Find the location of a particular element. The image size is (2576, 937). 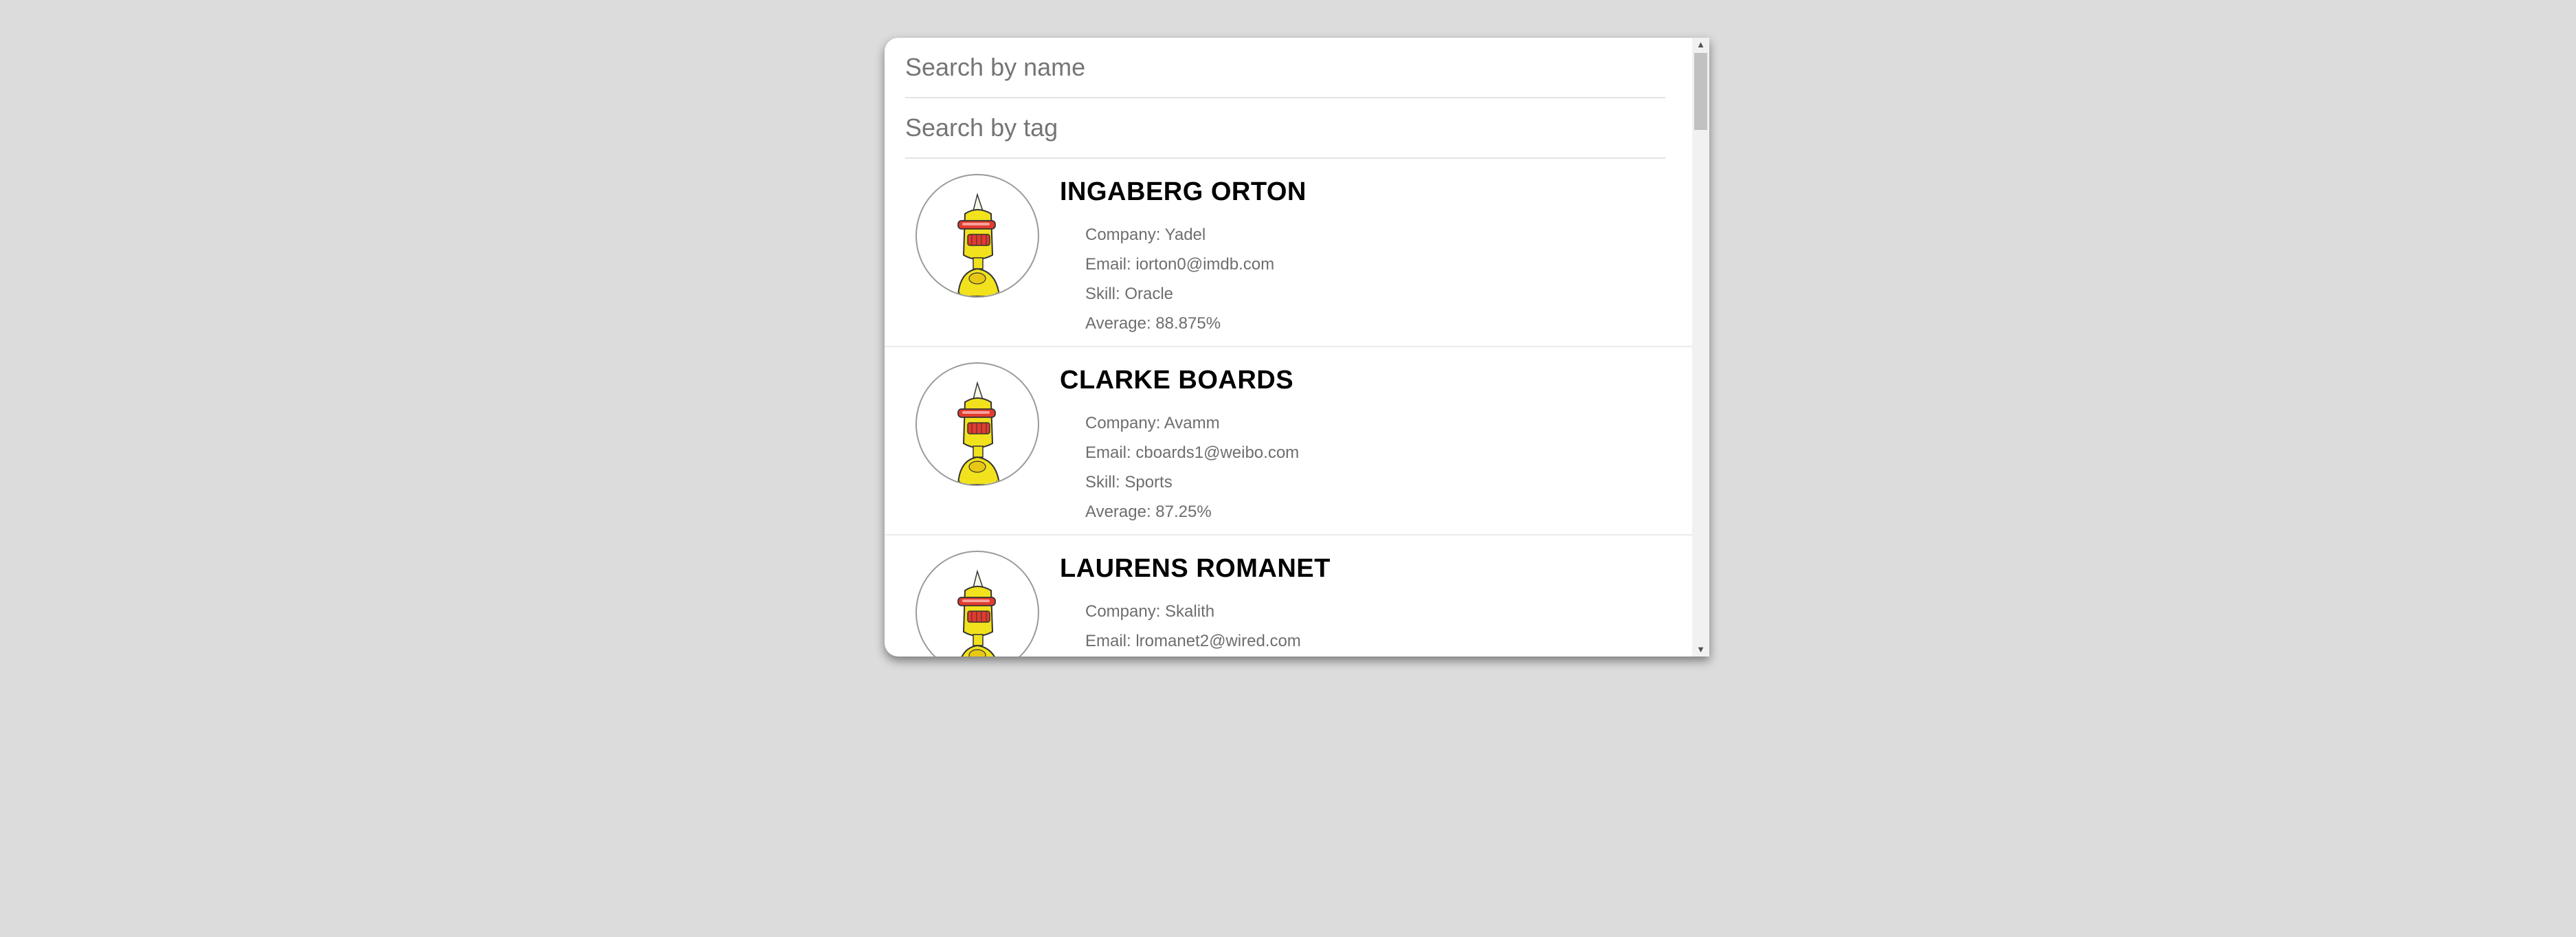

arrow-up-icon: ▲ is located at coordinates (1700, 45).